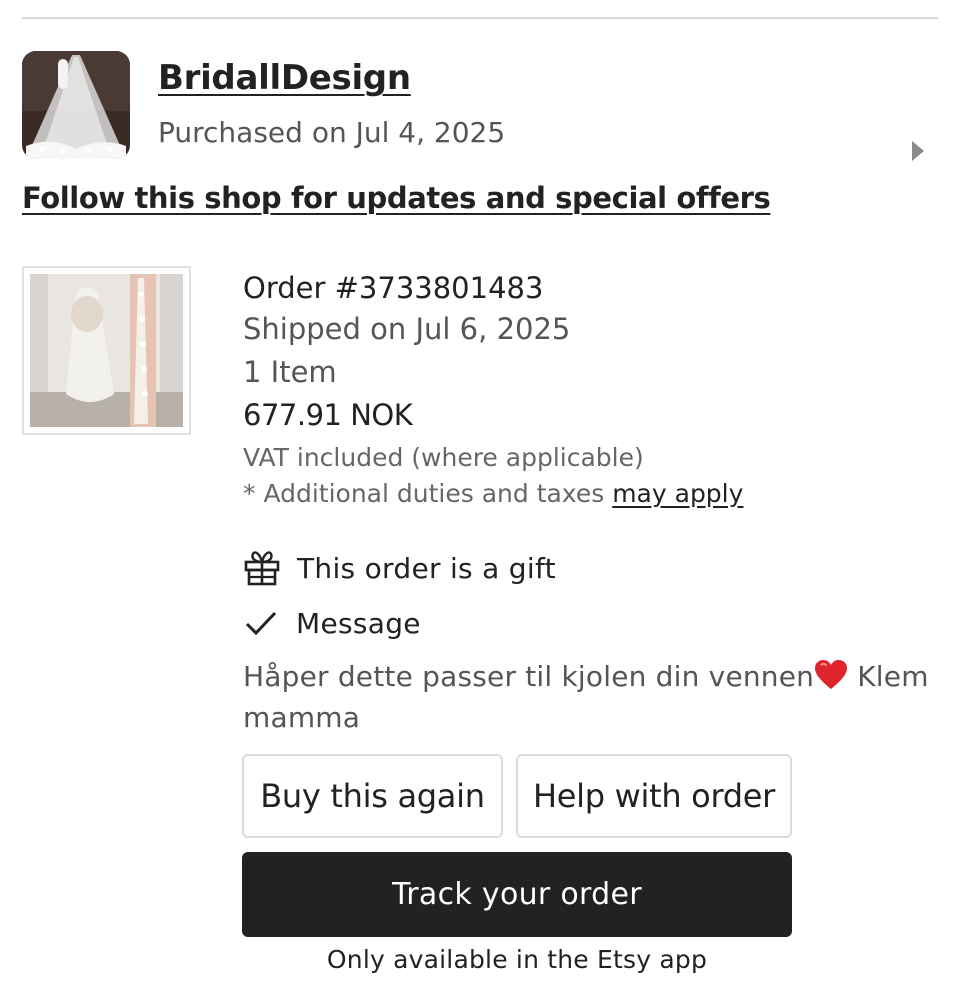 The image size is (960, 994). Describe the element at coordinates (261, 623) in the screenshot. I see `checkmark-icon` at that location.